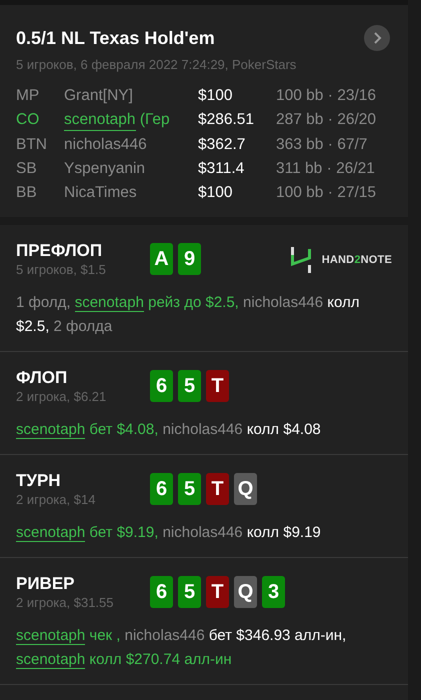  What do you see at coordinates (60, 251) in the screenshot?
I see `street-name: ПРЕФЛОП` at bounding box center [60, 251].